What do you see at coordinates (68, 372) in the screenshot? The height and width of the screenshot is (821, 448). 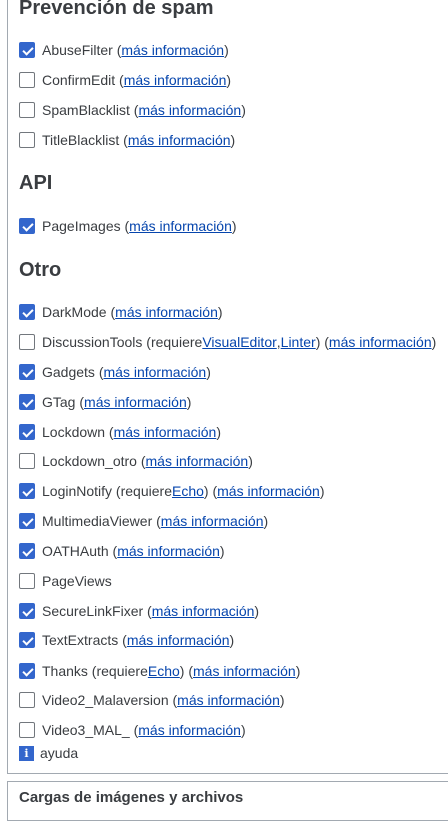 I see `extension-name: Gadgets` at bounding box center [68, 372].